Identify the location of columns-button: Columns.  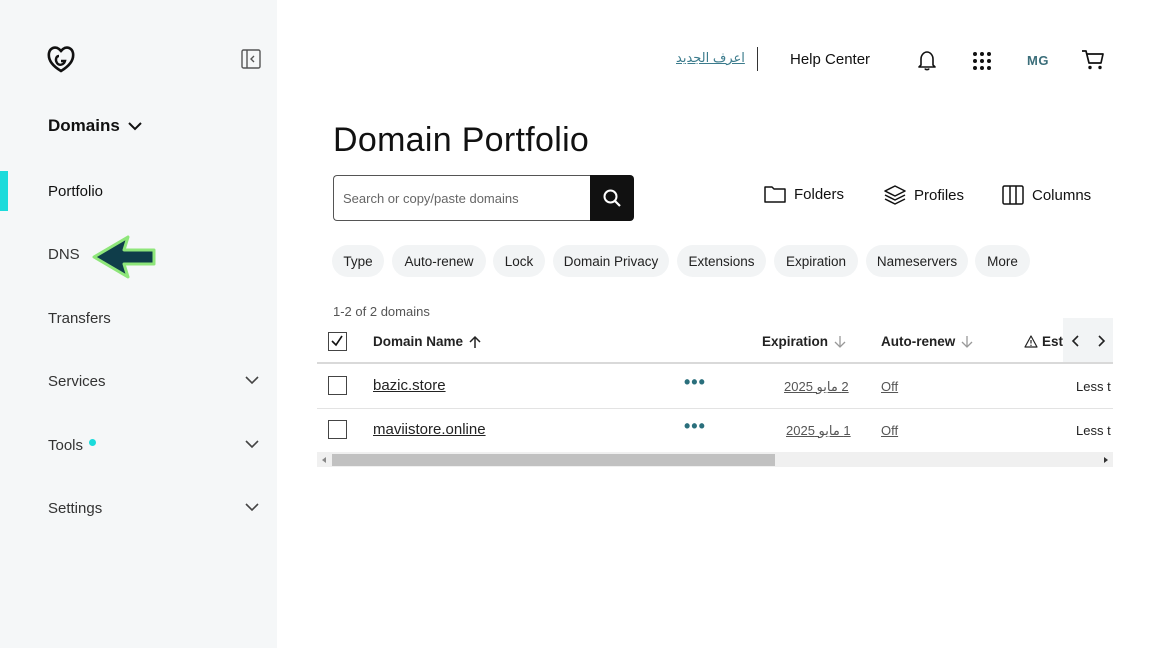
(1046, 195).